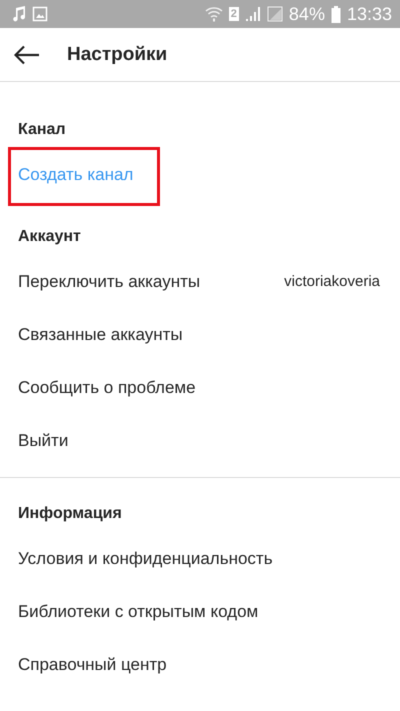 The height and width of the screenshot is (711, 400). I want to click on clock: 13:33, so click(369, 14).